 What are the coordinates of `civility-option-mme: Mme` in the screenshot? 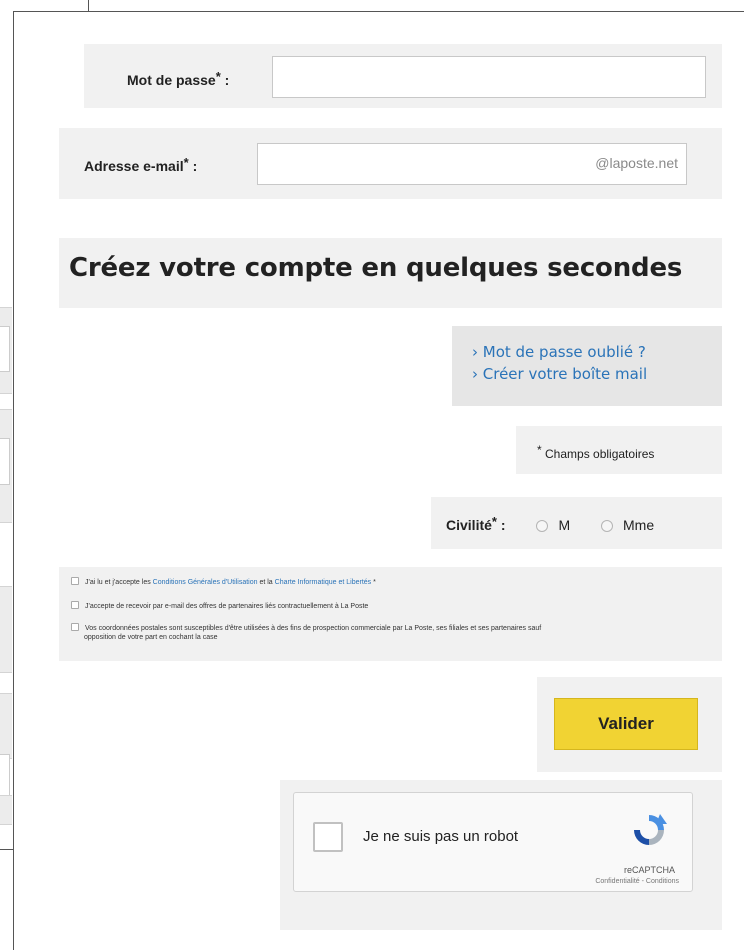 It's located at (639, 525).